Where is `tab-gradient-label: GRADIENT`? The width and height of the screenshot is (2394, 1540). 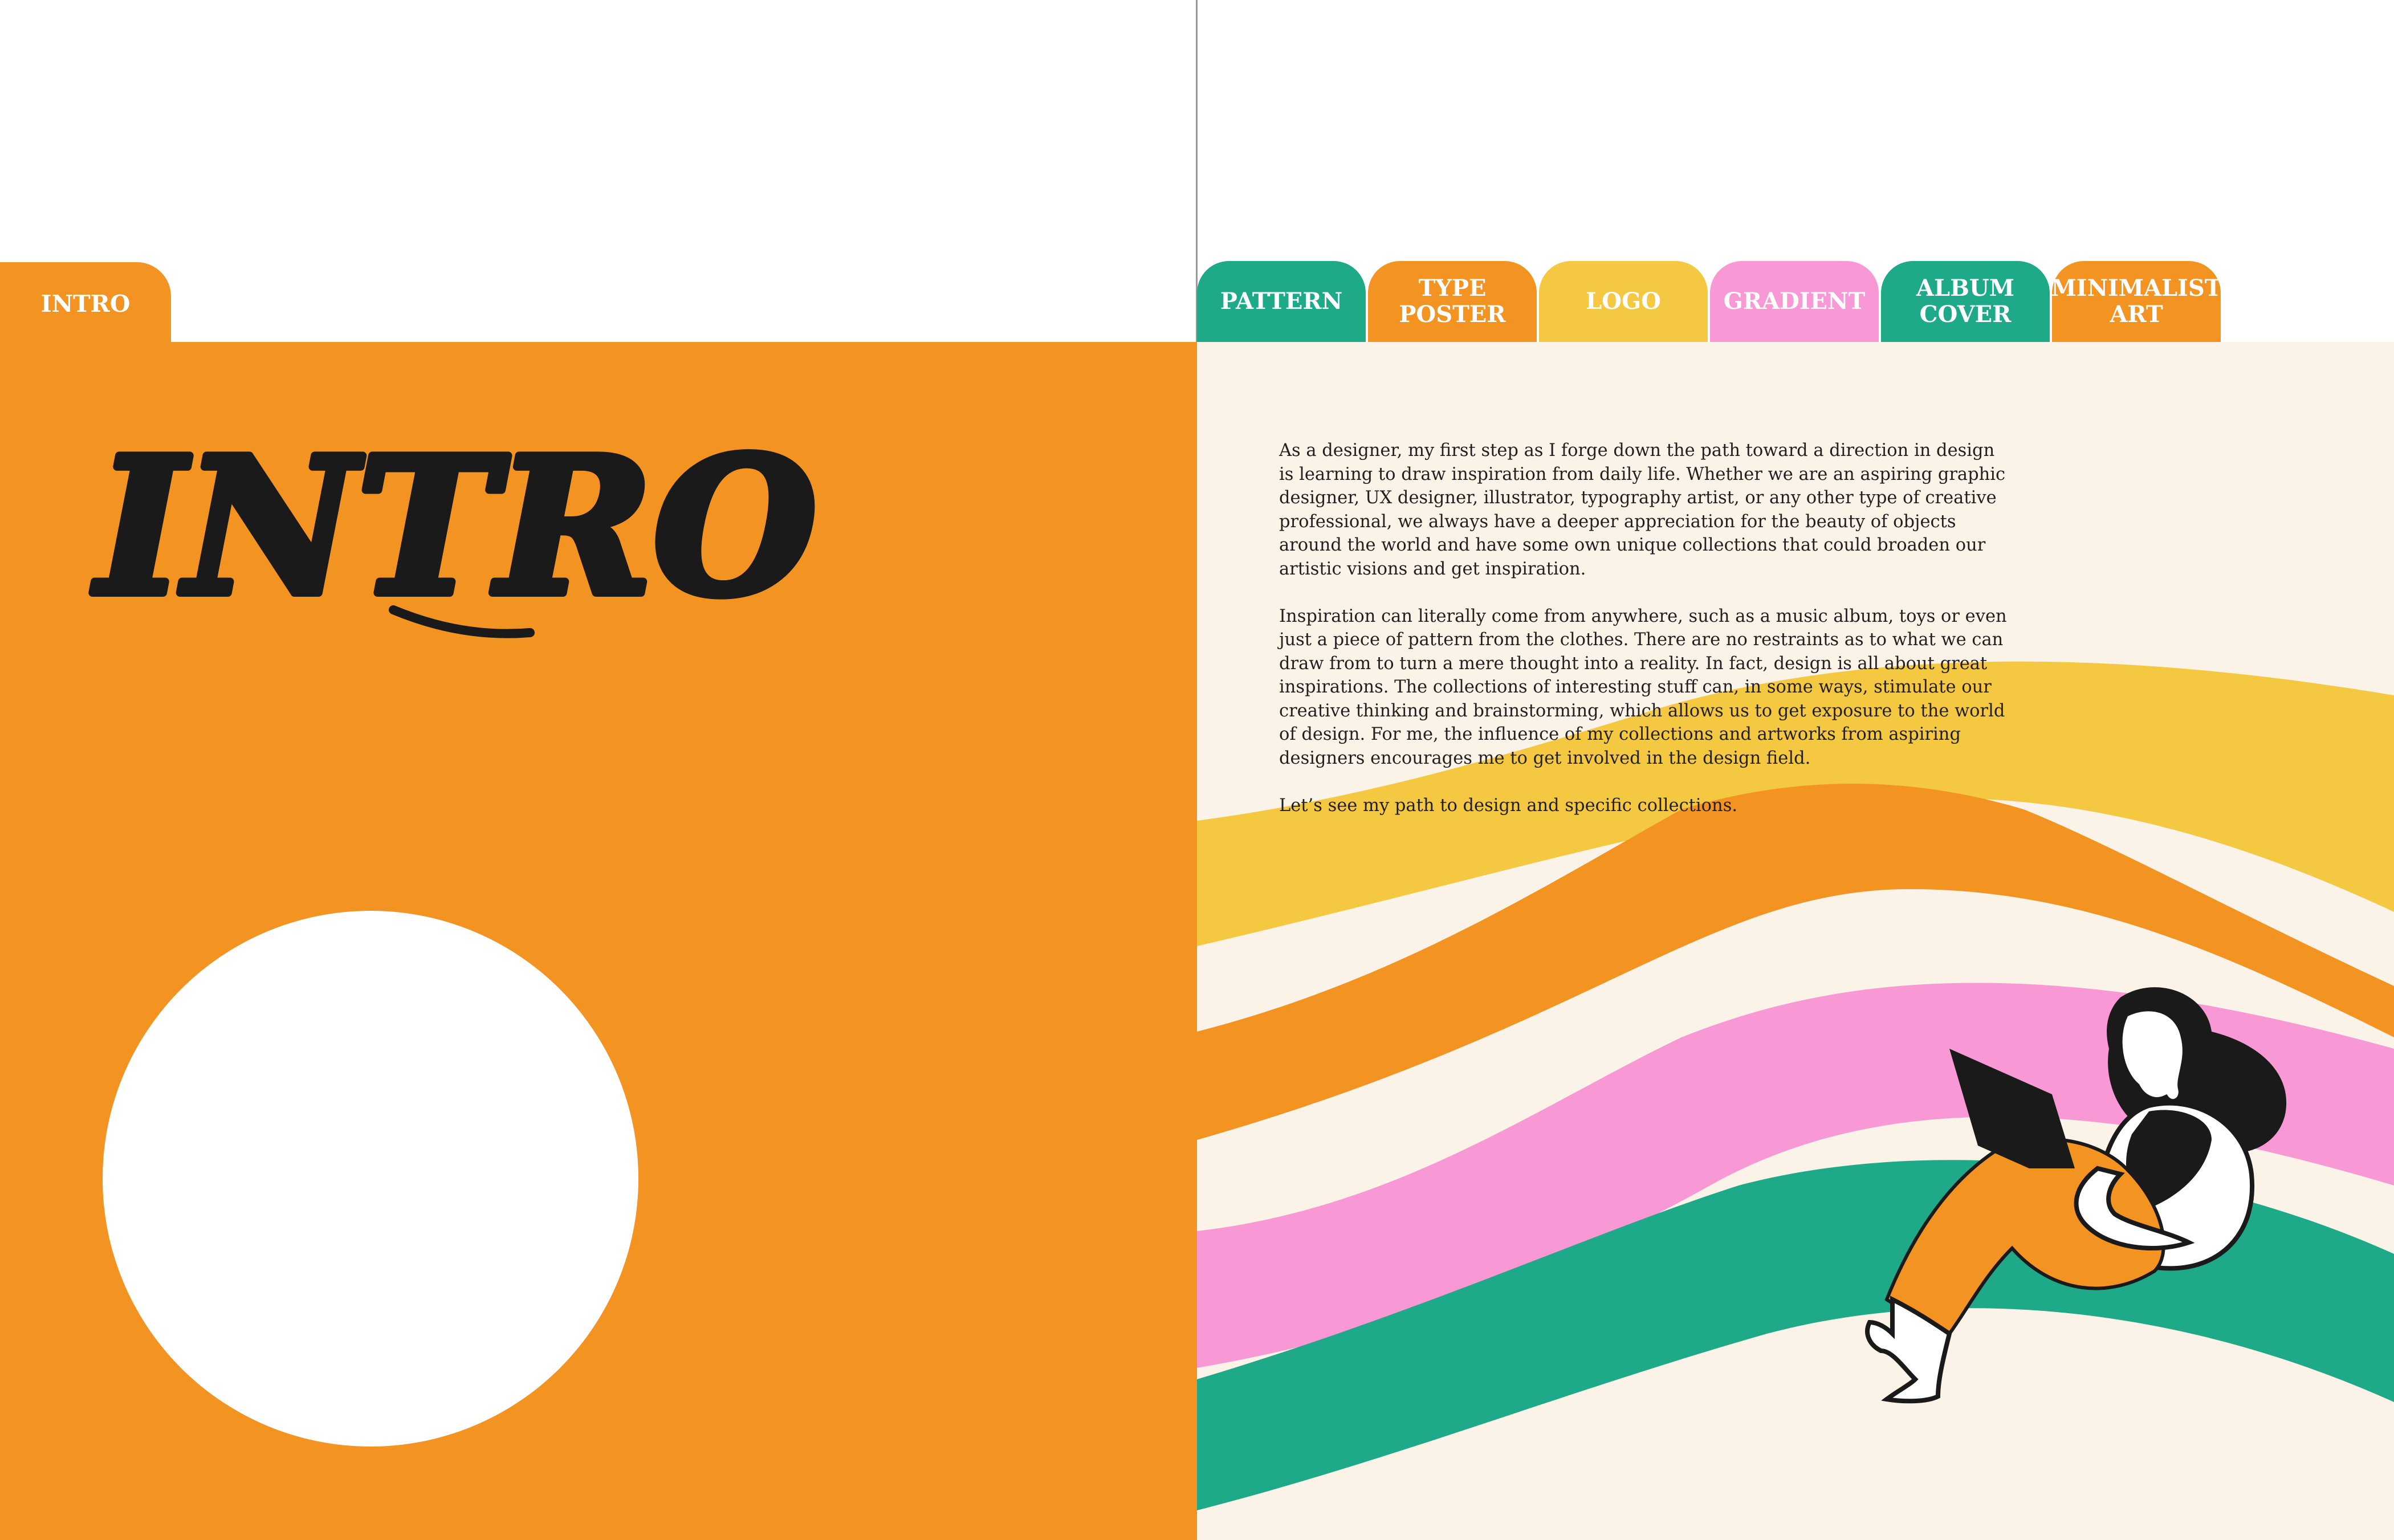
tab-gradient-label: GRADIENT is located at coordinates (1794, 301).